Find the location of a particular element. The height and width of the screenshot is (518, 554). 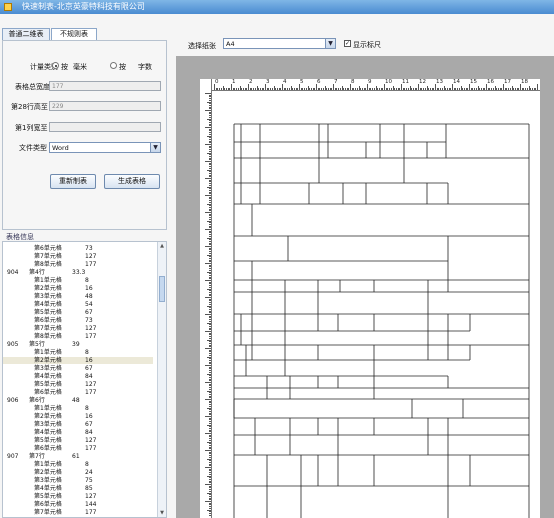

tab-irregular-table: 不规则表 is located at coordinates (74, 34).